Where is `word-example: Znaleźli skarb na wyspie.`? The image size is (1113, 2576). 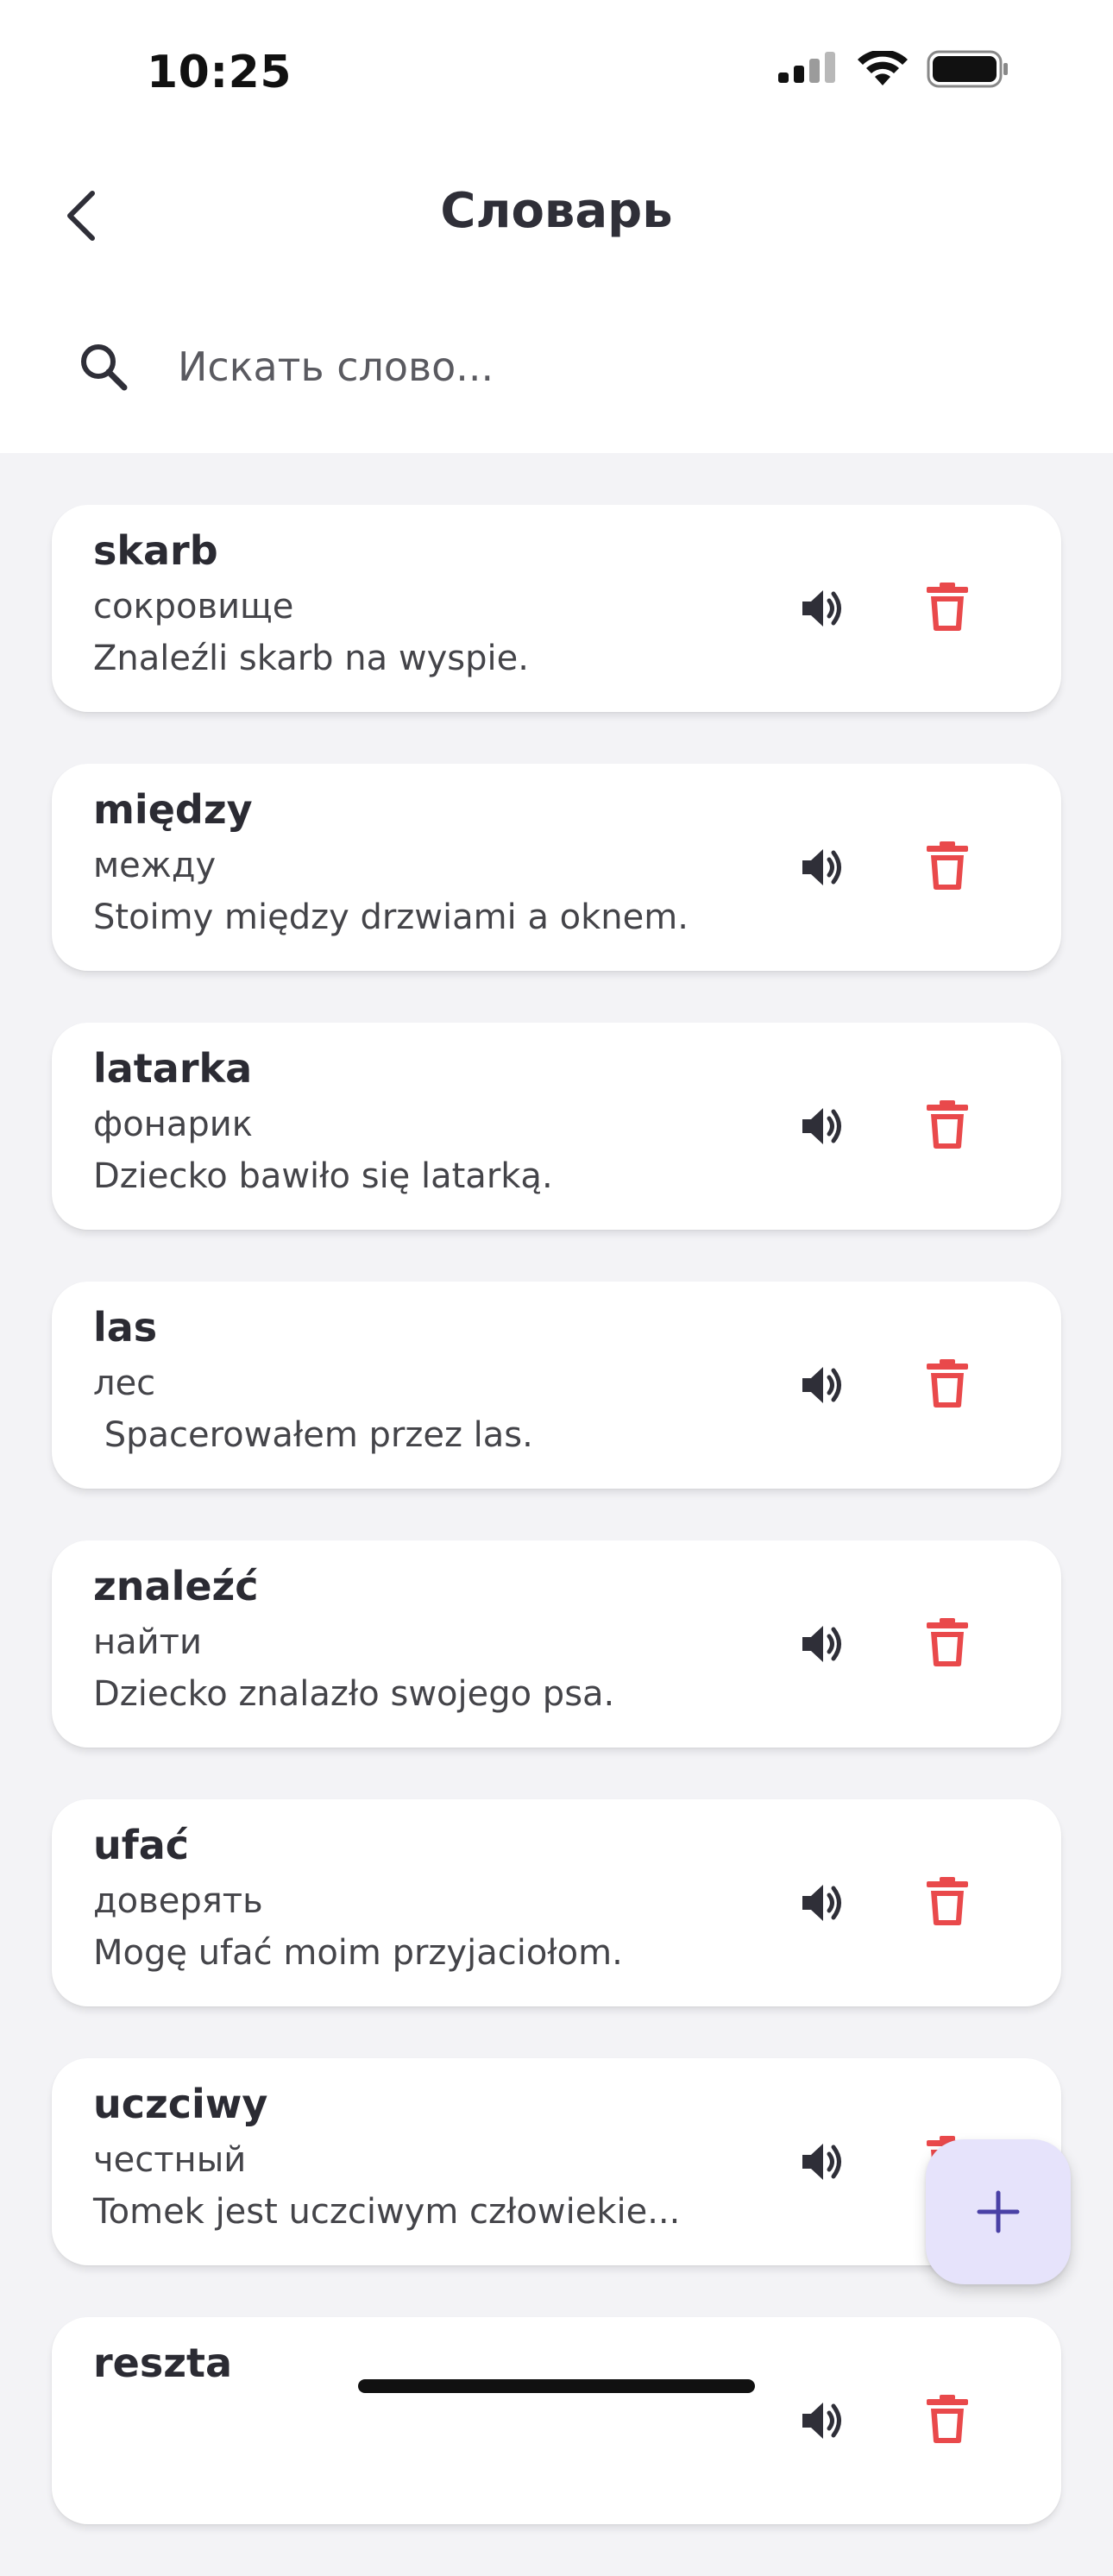 word-example: Znaleźli skarb na wyspie. is located at coordinates (311, 659).